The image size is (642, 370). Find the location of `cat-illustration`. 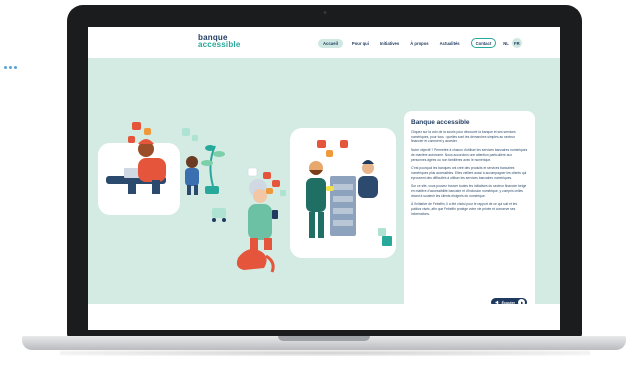

cat-illustration is located at coordinates (255, 261).